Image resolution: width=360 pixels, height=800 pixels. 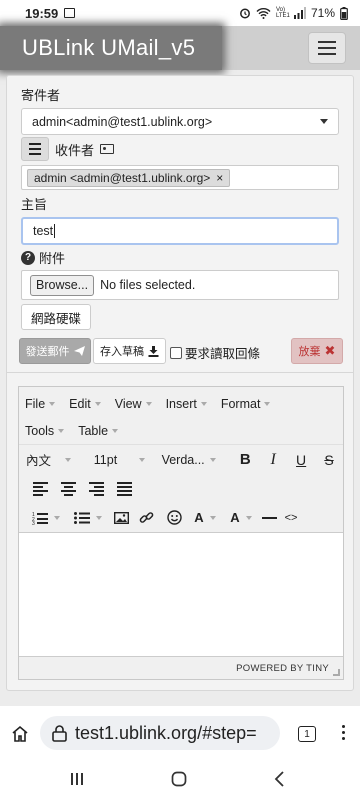 I want to click on read-receipt-option: 要求讀取回條, so click(x=215, y=352).